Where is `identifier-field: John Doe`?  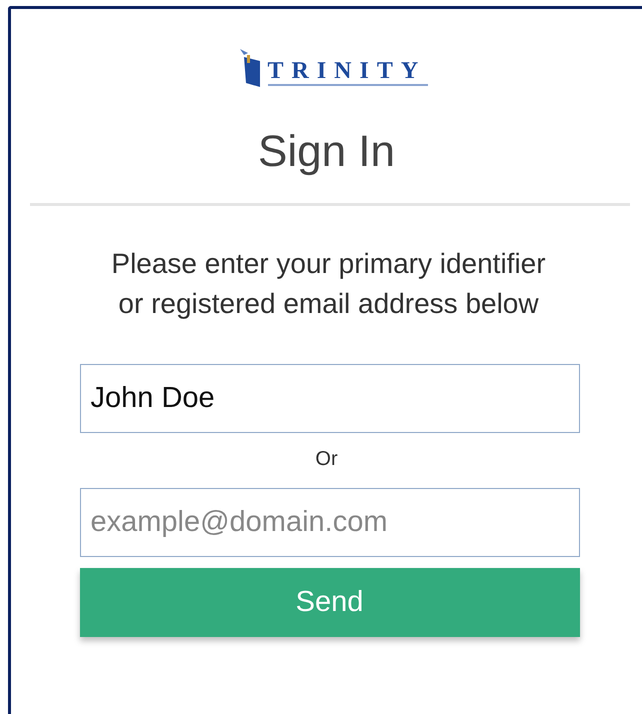
identifier-field: John Doe is located at coordinates (330, 398).